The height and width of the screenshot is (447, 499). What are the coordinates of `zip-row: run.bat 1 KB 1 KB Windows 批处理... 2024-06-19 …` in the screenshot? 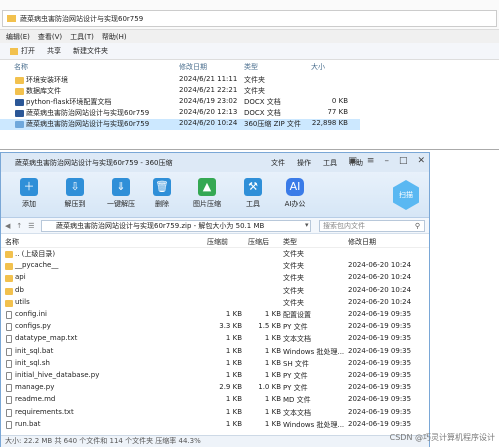 It's located at (215, 425).